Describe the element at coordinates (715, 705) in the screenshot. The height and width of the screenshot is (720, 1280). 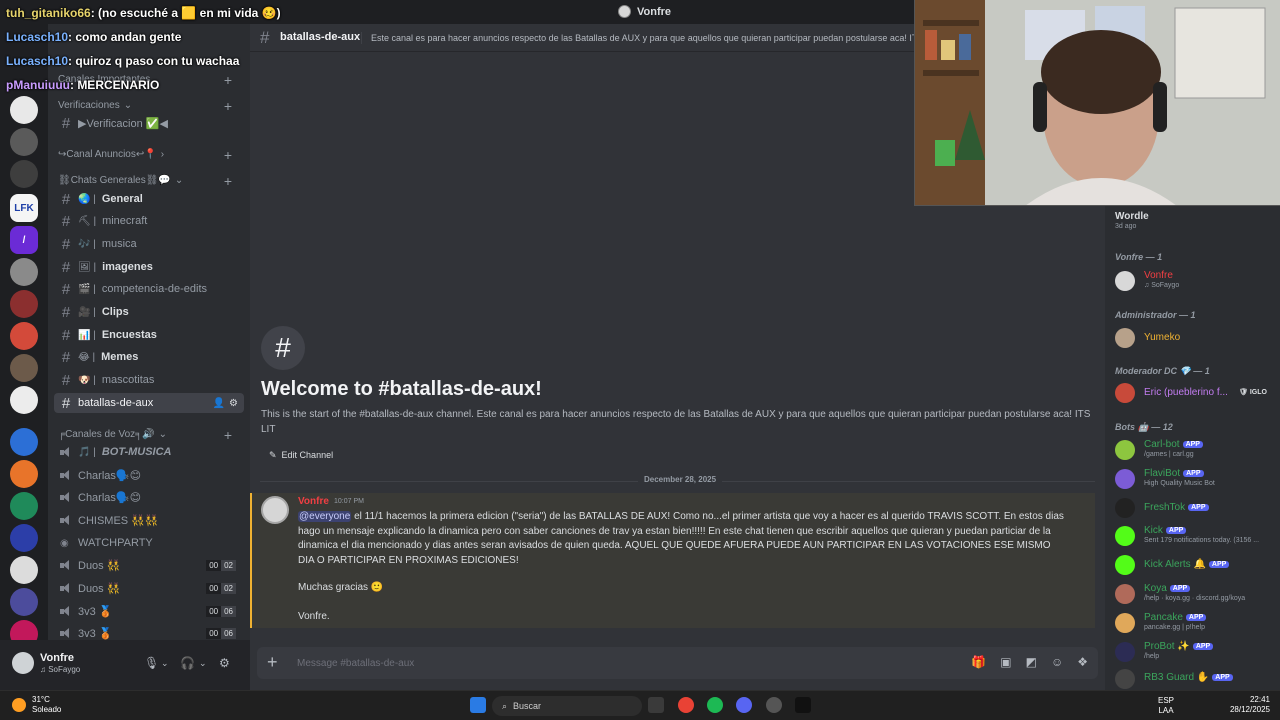
I see `spotify-icon` at that location.